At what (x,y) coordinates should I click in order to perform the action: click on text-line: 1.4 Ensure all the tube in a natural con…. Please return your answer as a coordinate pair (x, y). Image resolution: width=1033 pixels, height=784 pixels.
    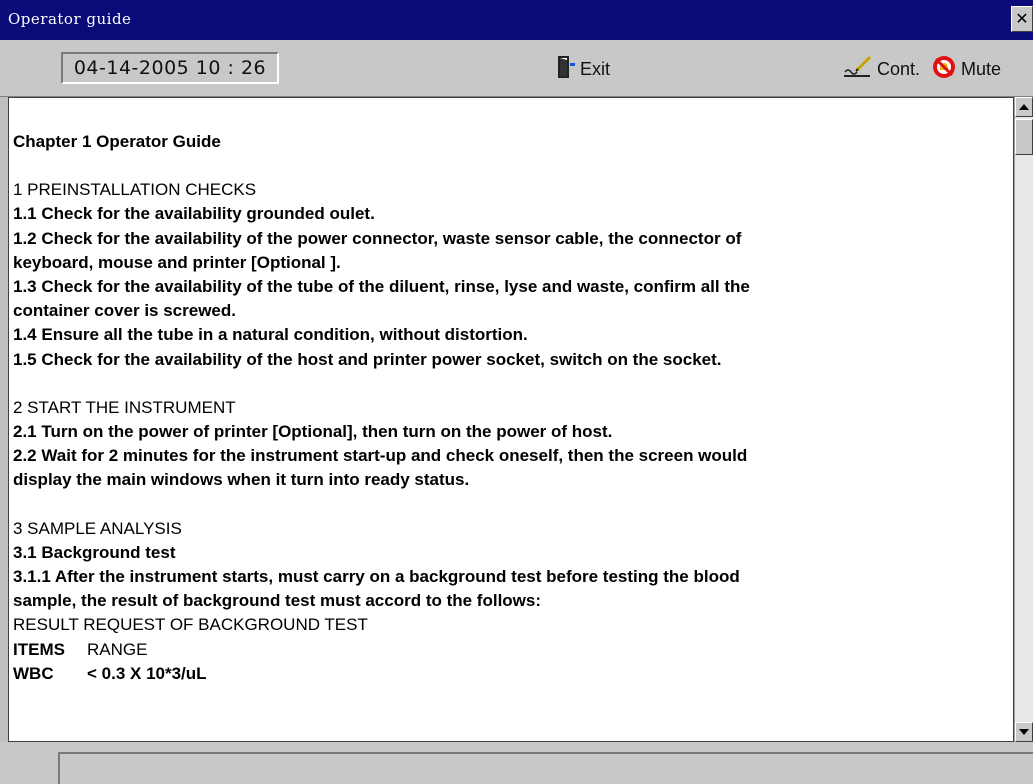
    Looking at the image, I should click on (270, 335).